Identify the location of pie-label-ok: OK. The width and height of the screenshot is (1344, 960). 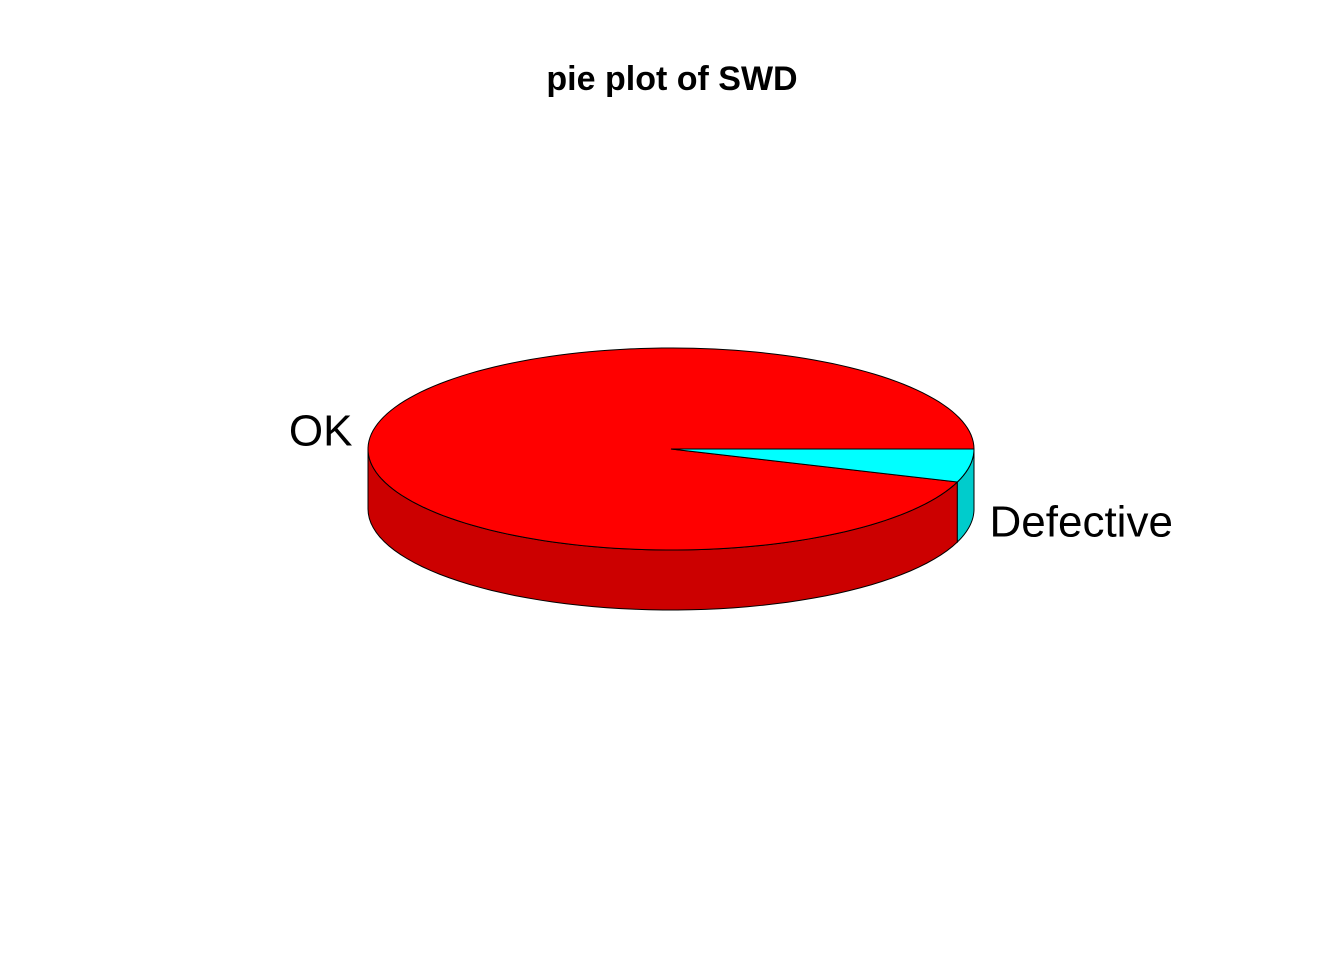
(321, 430).